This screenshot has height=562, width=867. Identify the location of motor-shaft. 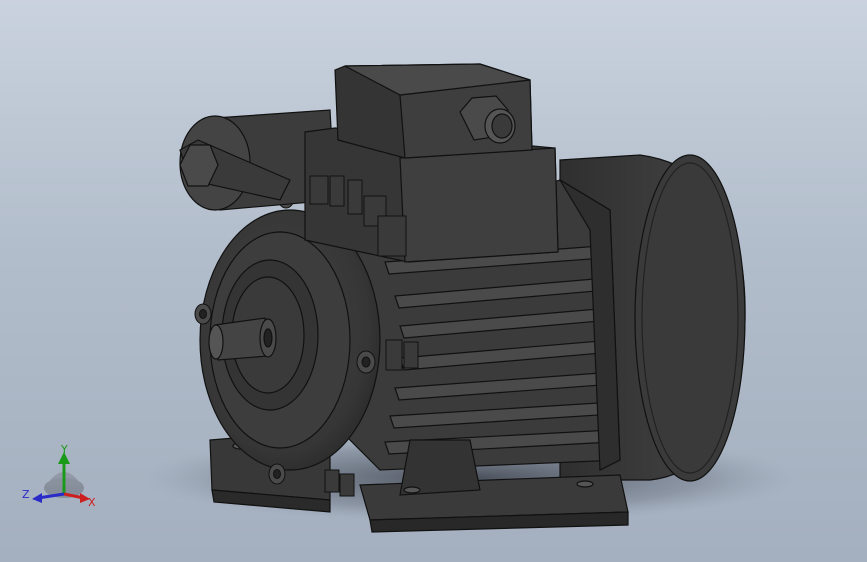
(242, 339).